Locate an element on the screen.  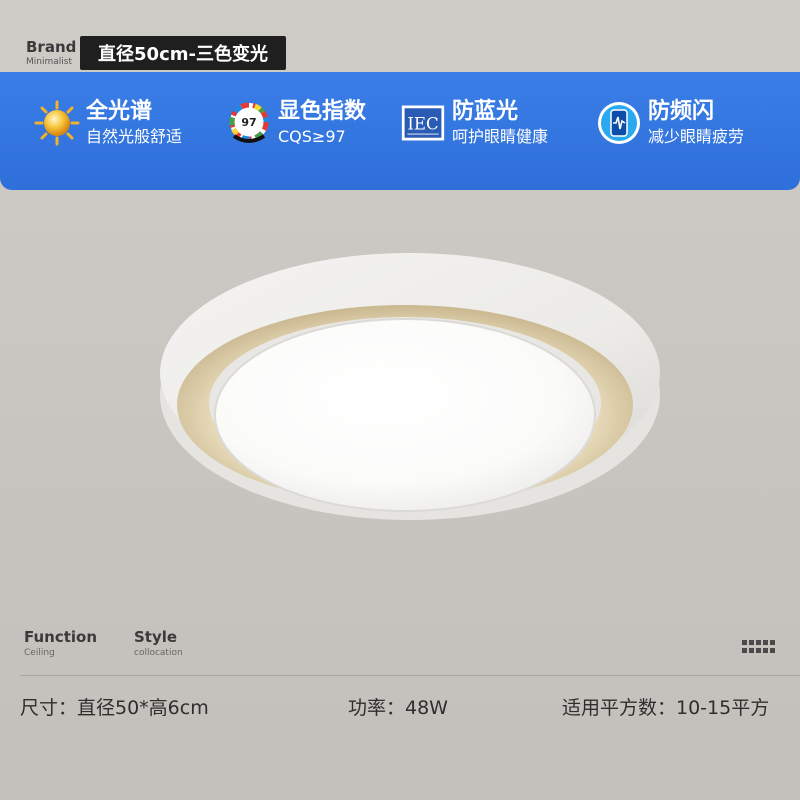
brand-name: Brand is located at coordinates (51, 47).